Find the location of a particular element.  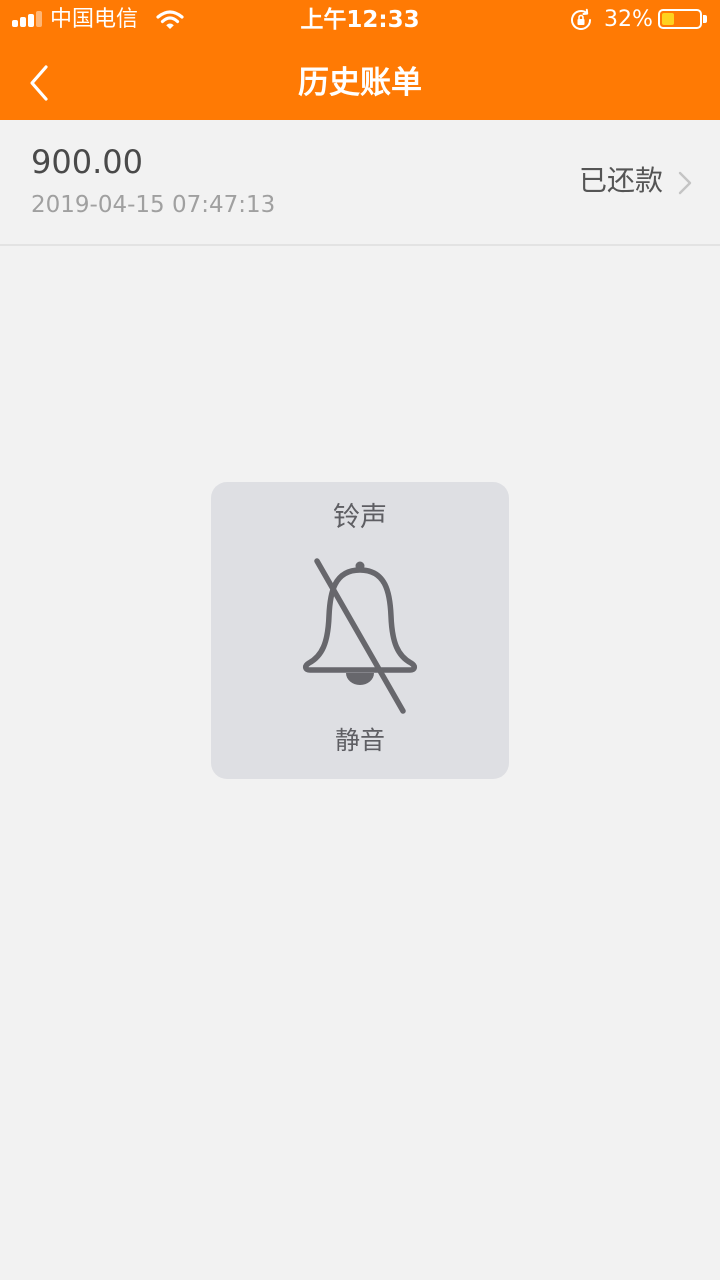

battery-icon is located at coordinates (682, 19).